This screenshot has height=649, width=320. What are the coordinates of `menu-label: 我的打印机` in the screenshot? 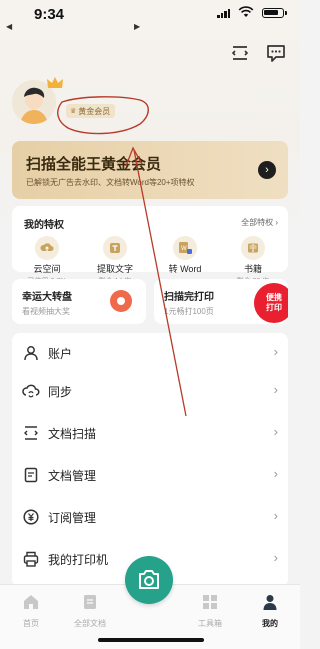 It's located at (78, 560).